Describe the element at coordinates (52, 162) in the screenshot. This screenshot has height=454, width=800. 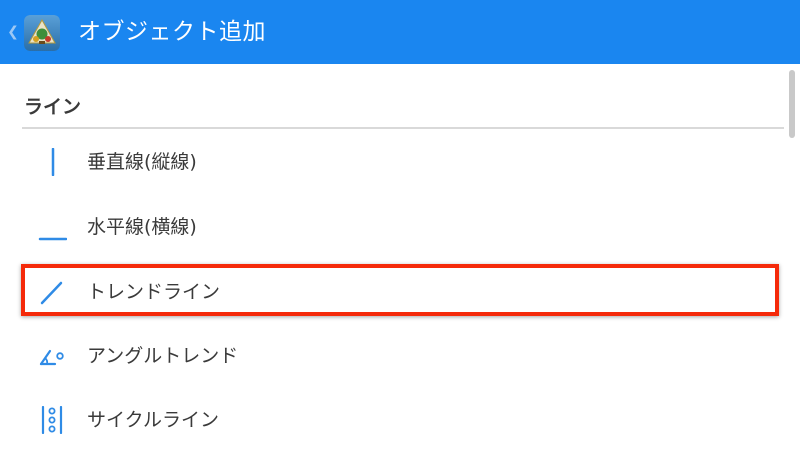
I see `vertical-line-icon` at that location.